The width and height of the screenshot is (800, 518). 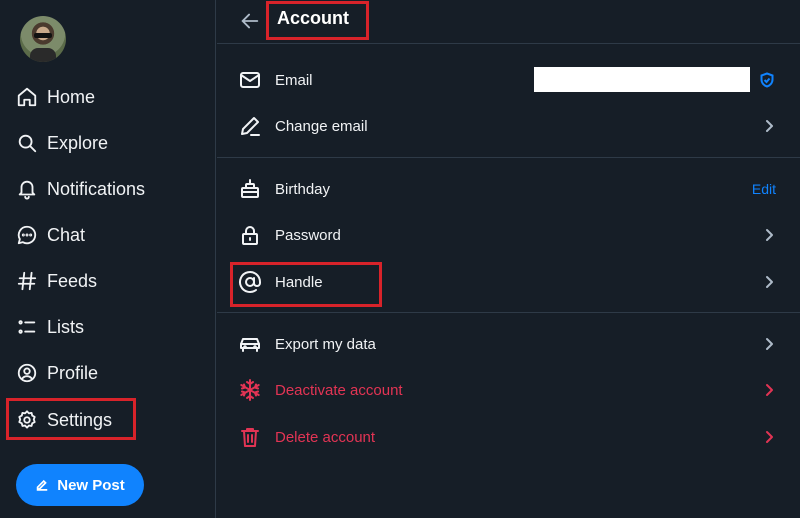 What do you see at coordinates (27, 373) in the screenshot?
I see `profile-icon` at bounding box center [27, 373].